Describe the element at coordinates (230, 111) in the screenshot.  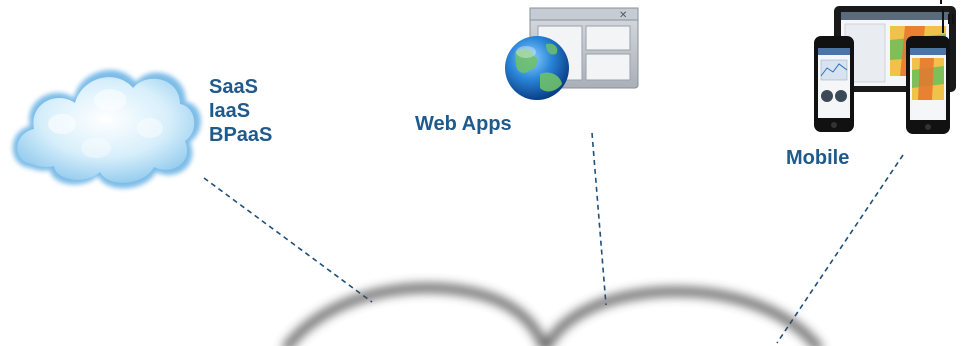
I see `service-iaas-label: IaaS` at that location.